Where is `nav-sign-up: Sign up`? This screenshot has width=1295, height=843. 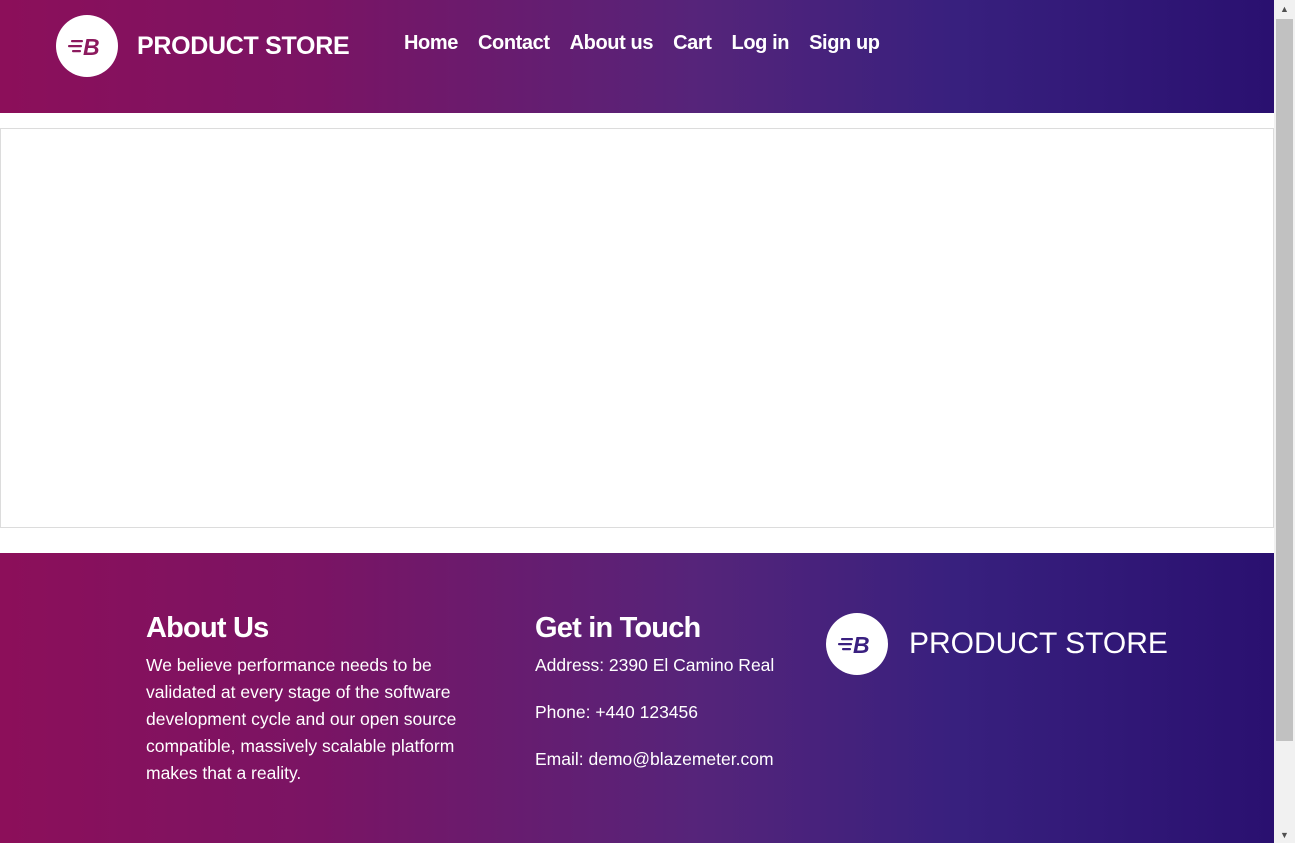 nav-sign-up: Sign up is located at coordinates (844, 43).